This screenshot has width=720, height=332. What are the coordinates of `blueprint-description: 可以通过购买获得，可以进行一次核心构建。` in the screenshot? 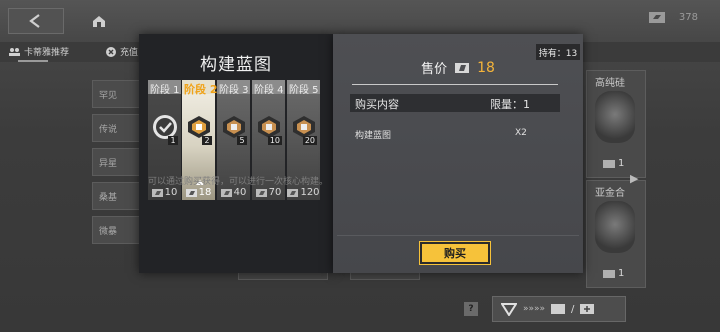 It's located at (238, 182).